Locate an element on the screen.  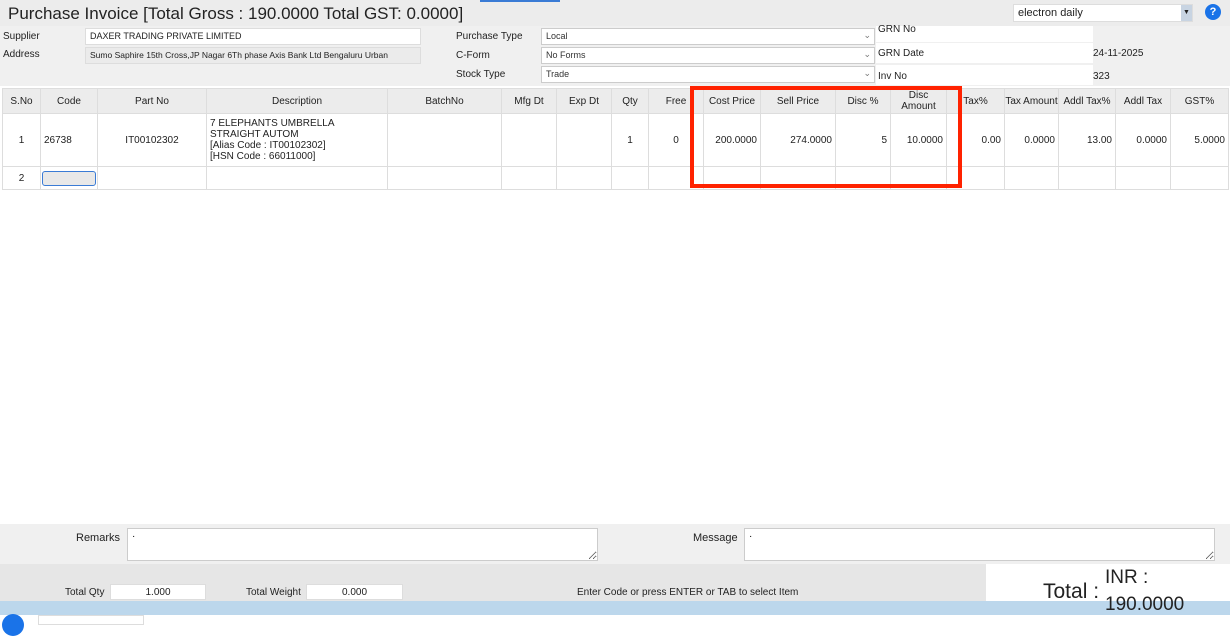
cell-exp is located at coordinates (584, 140).